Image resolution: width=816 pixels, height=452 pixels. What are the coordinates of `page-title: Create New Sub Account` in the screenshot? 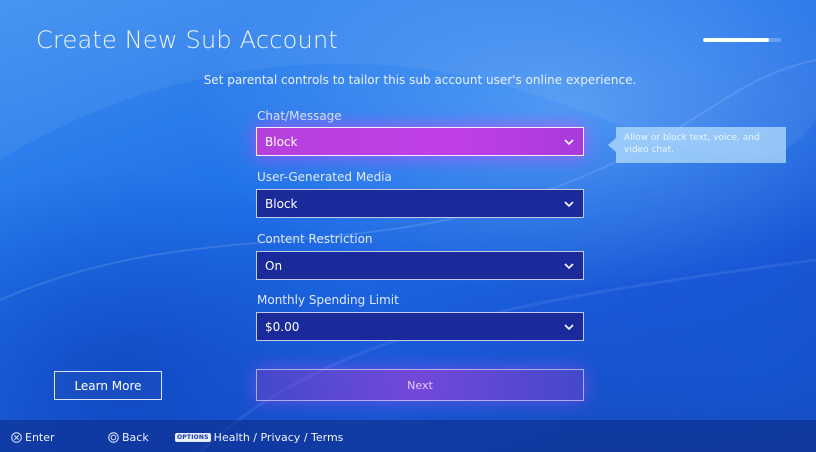 It's located at (187, 40).